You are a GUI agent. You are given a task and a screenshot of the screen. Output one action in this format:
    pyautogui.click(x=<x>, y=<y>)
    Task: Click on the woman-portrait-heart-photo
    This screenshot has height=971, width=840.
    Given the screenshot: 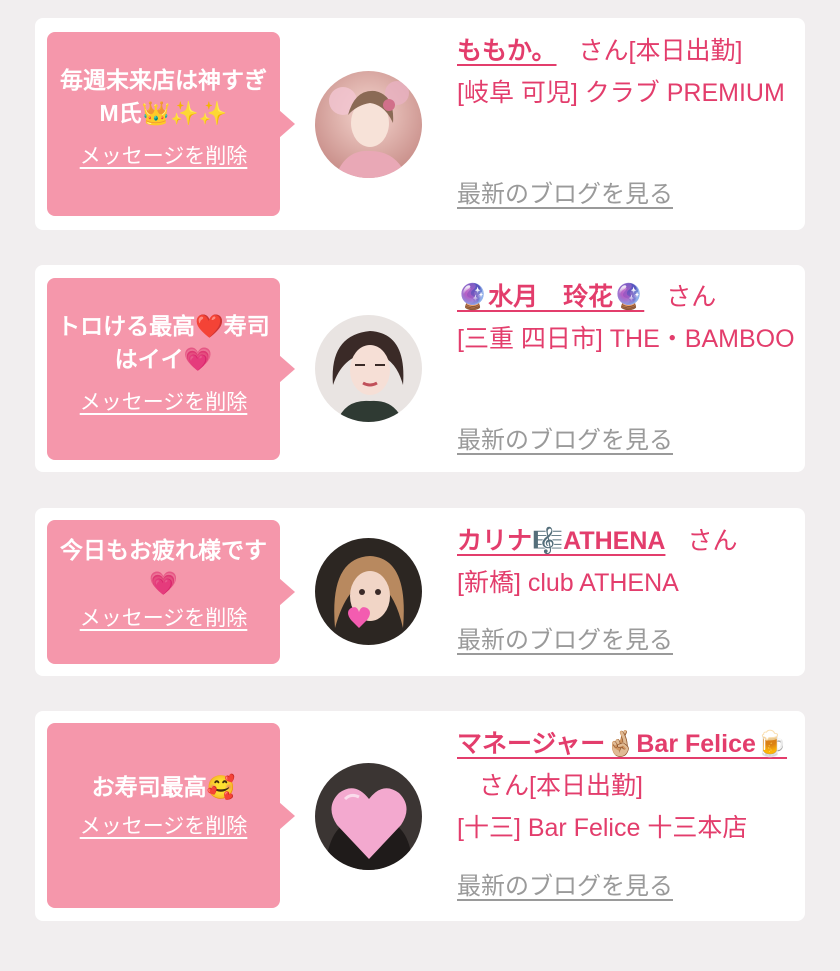 What is the action you would take?
    pyautogui.click(x=368, y=591)
    